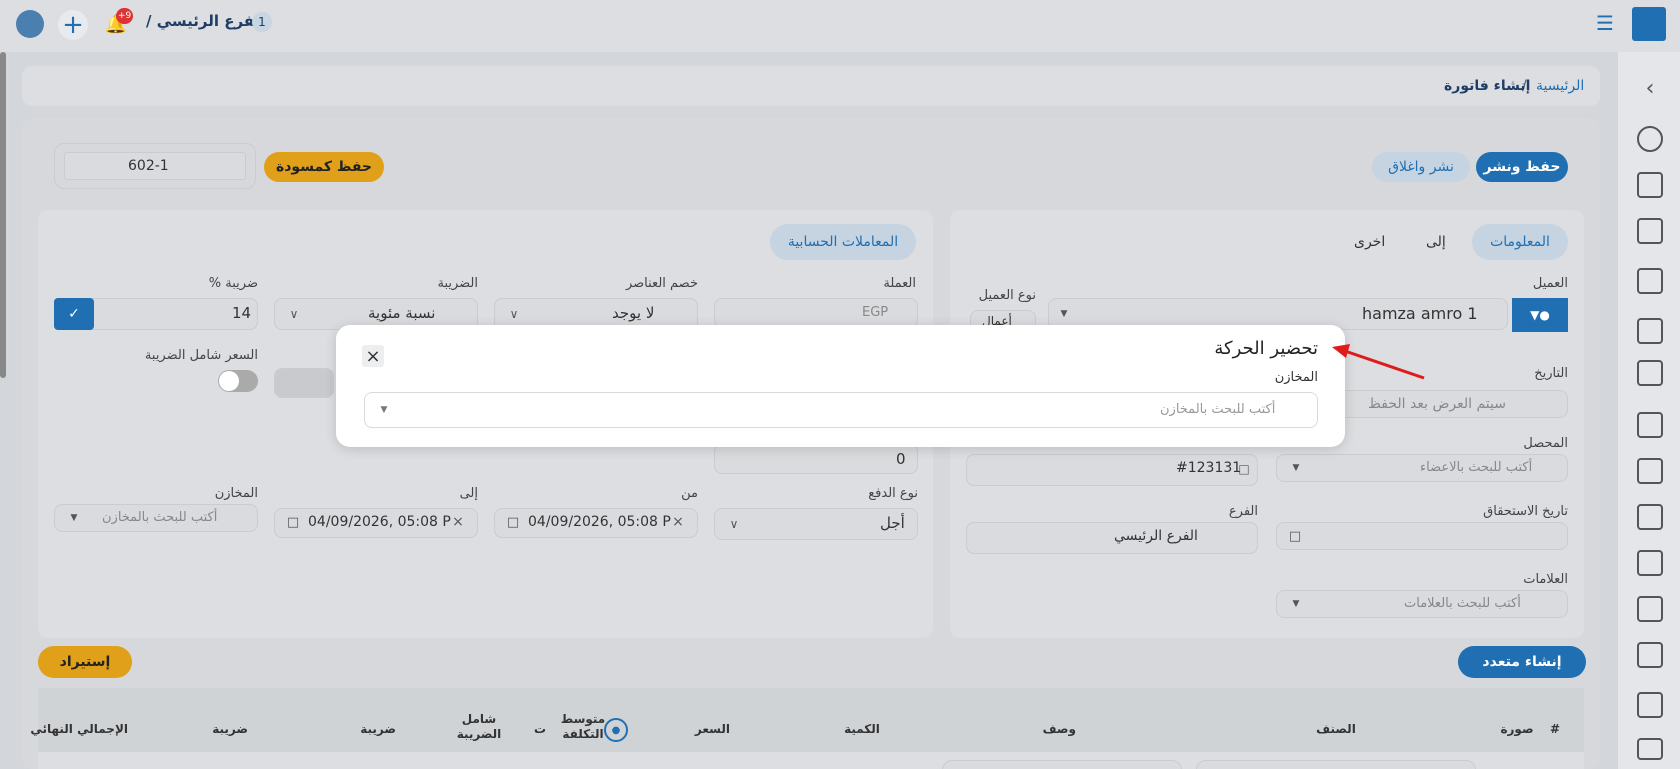  Describe the element at coordinates (1296, 377) in the screenshot. I see `modal-stores-label: المخازن` at that location.